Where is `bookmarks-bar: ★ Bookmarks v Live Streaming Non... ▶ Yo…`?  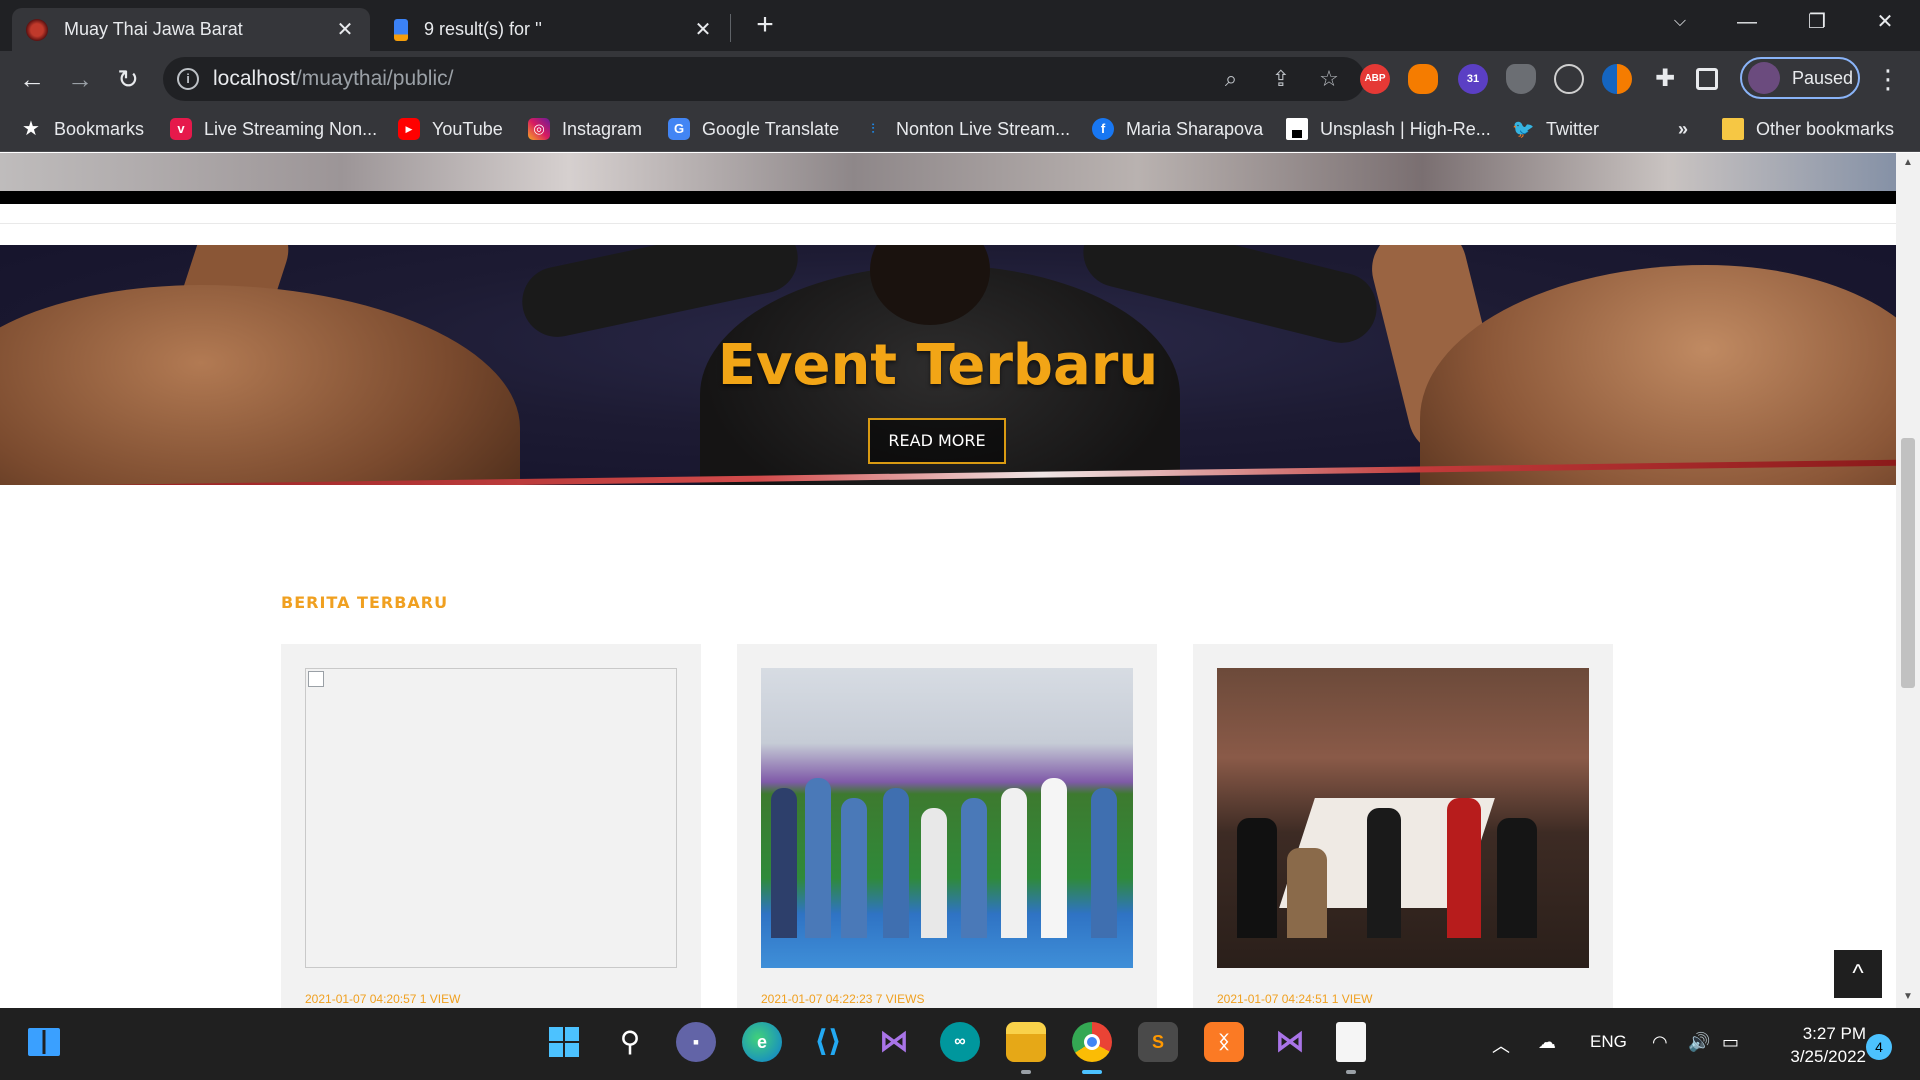
bookmarks-bar: ★ Bookmarks v Live Streaming Non... ▶ Yo… is located at coordinates (960, 129).